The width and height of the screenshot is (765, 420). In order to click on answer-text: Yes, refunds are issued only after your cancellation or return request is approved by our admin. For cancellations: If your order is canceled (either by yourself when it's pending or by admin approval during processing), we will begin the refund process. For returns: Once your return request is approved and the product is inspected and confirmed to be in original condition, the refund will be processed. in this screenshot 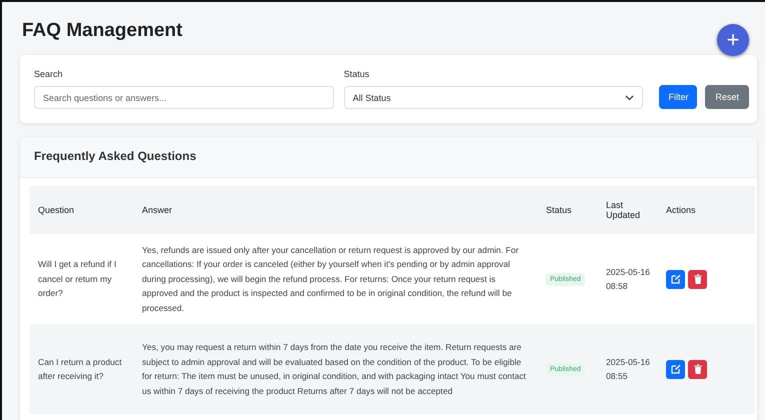, I will do `click(330, 278)`.